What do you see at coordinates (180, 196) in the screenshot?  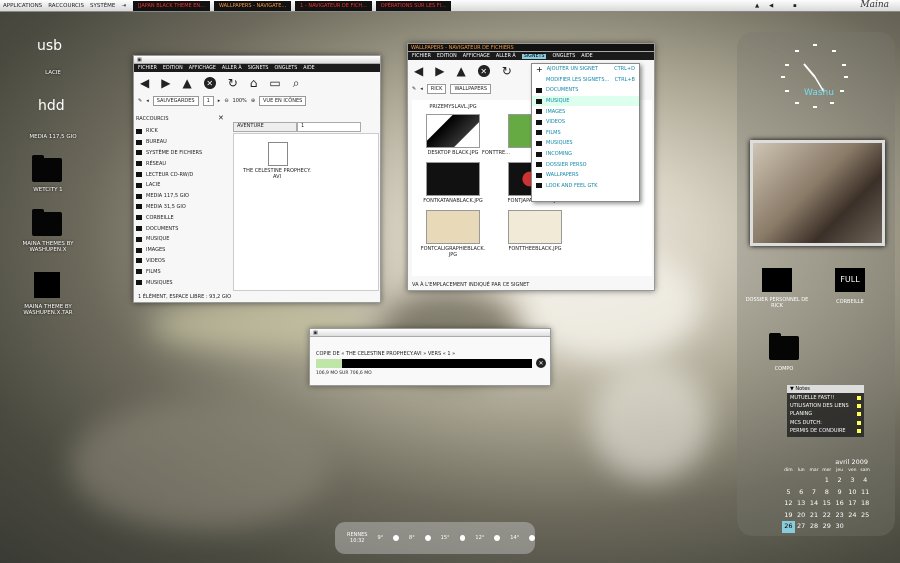 I see `sidebar-item-media1: MEDIA 117,5 GIO` at bounding box center [180, 196].